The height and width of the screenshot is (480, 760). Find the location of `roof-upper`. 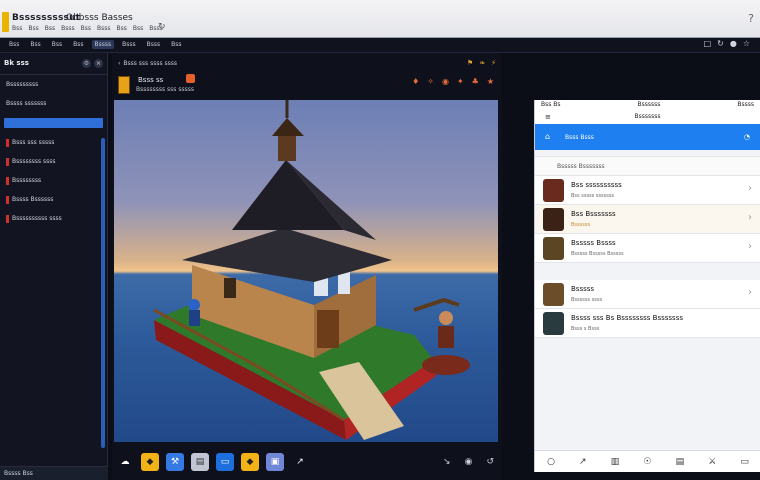

roof-upper is located at coordinates (288, 195).